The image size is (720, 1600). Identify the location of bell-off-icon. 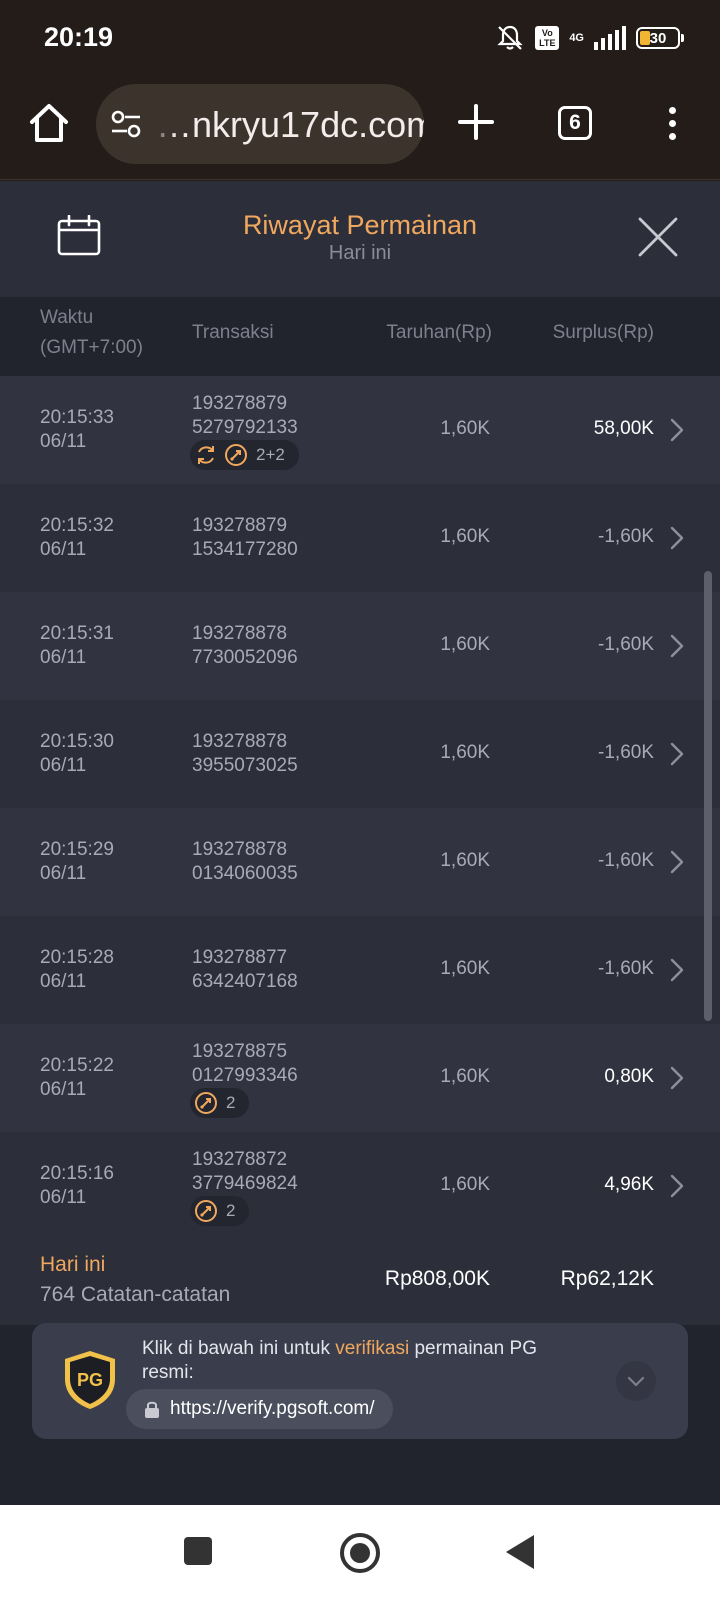
(510, 37).